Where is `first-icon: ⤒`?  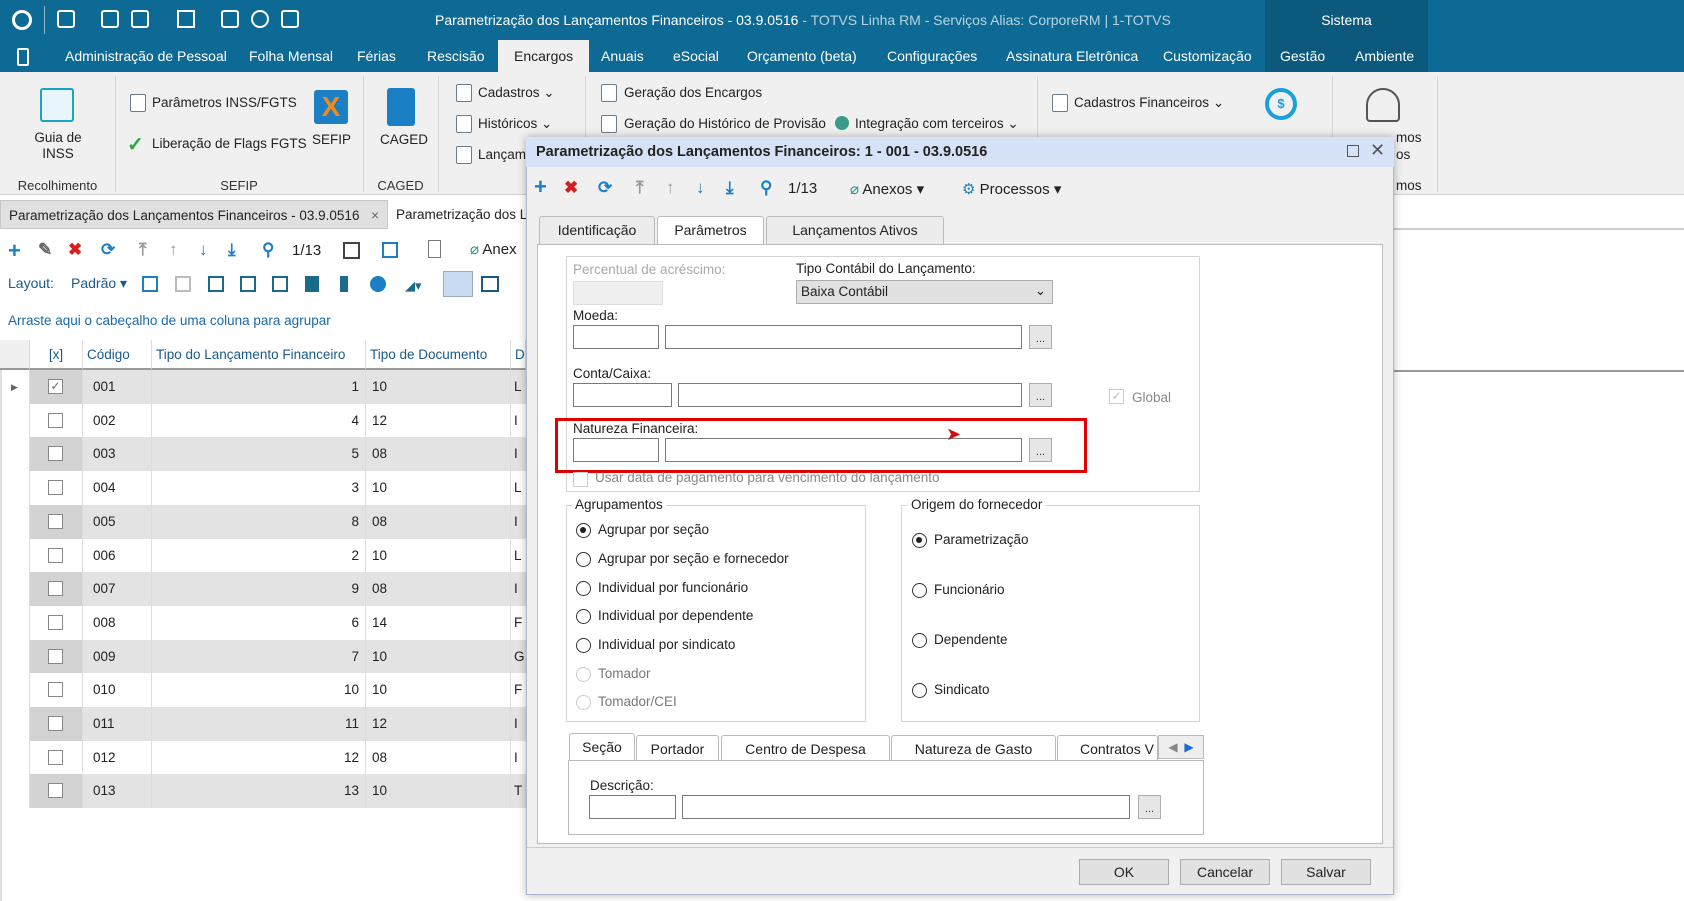
first-icon: ⤒ is located at coordinates (143, 250).